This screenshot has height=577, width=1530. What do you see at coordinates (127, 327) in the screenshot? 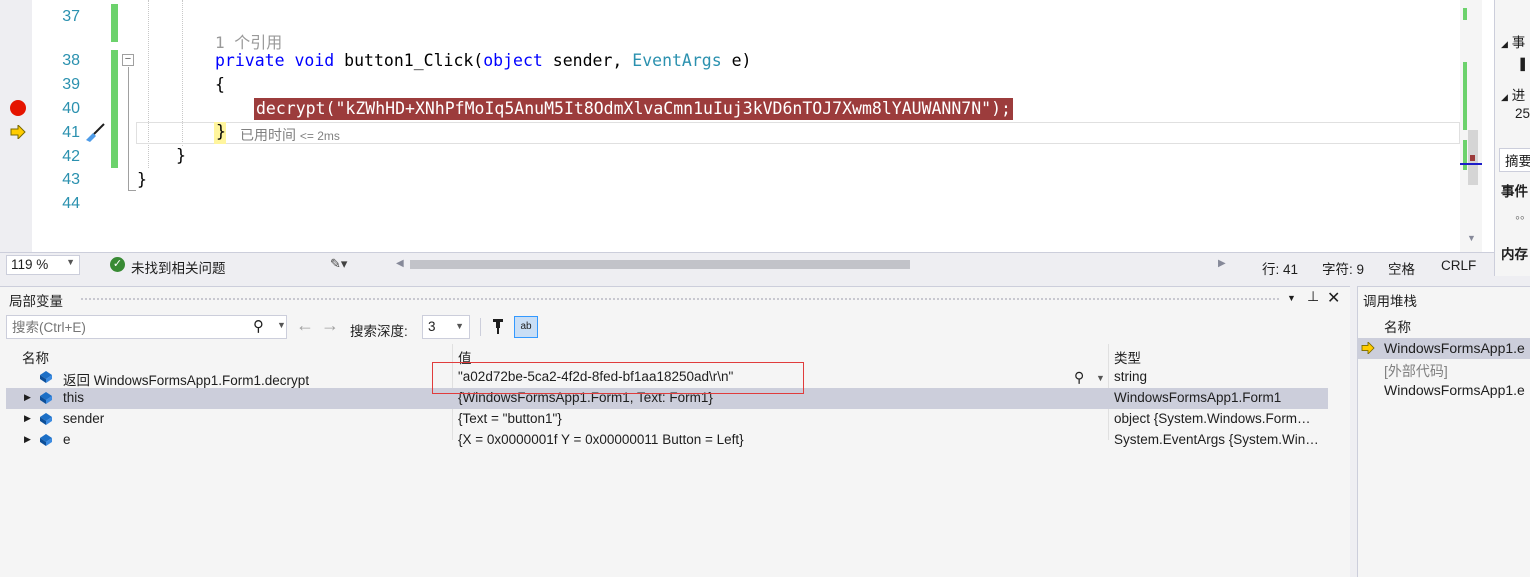
I see `search-input` at bounding box center [127, 327].